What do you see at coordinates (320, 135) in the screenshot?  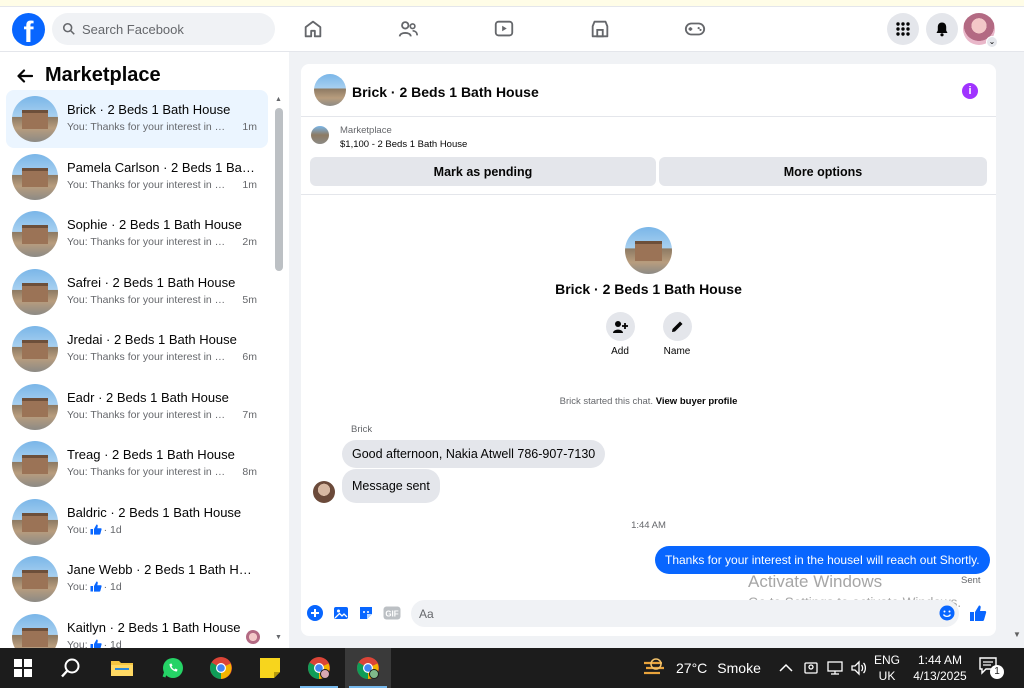 I see `listing-thumbnail` at bounding box center [320, 135].